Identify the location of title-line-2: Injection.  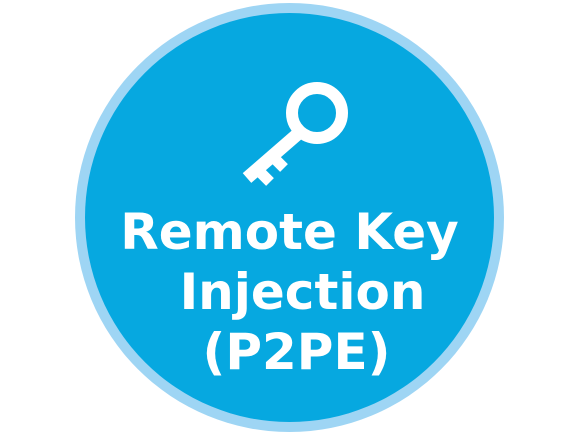
(302, 292).